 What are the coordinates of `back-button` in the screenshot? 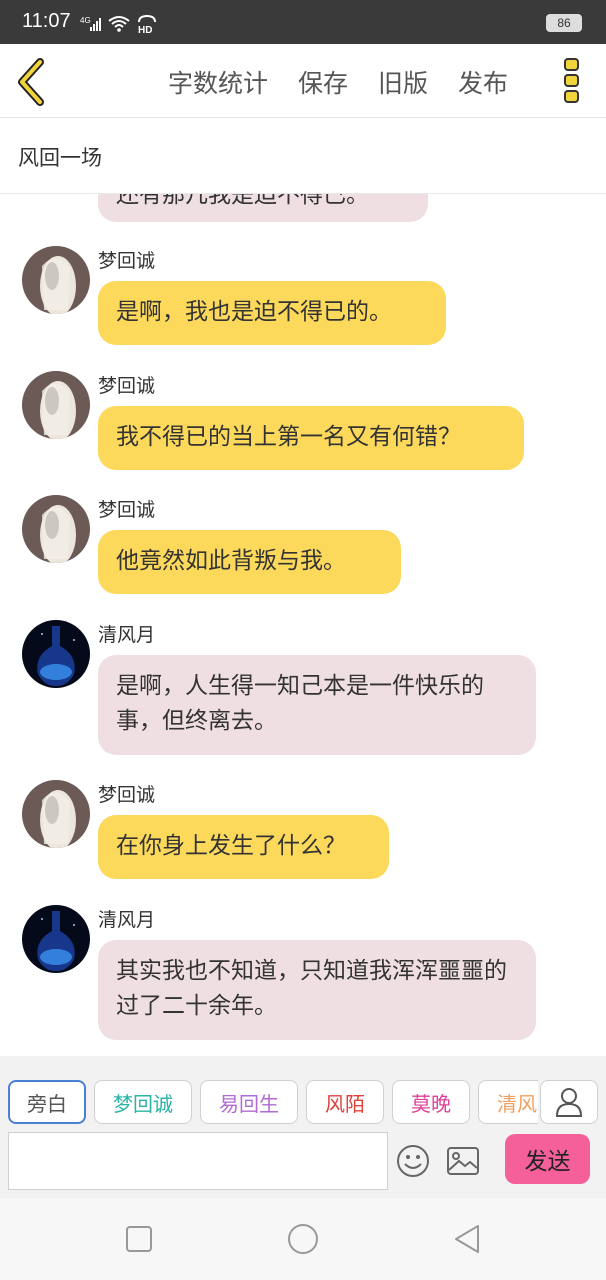 It's located at (34, 82).